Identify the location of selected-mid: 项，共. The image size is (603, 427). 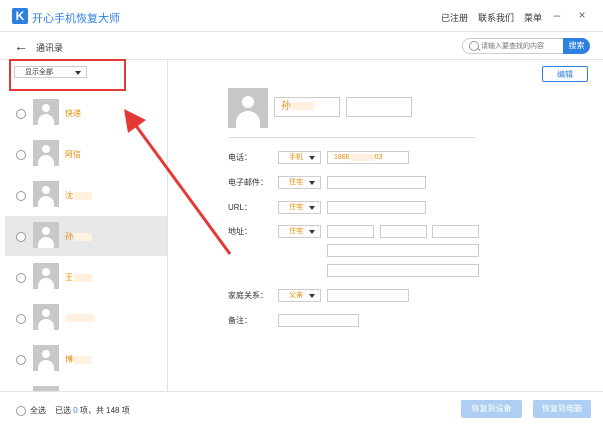
(91, 410).